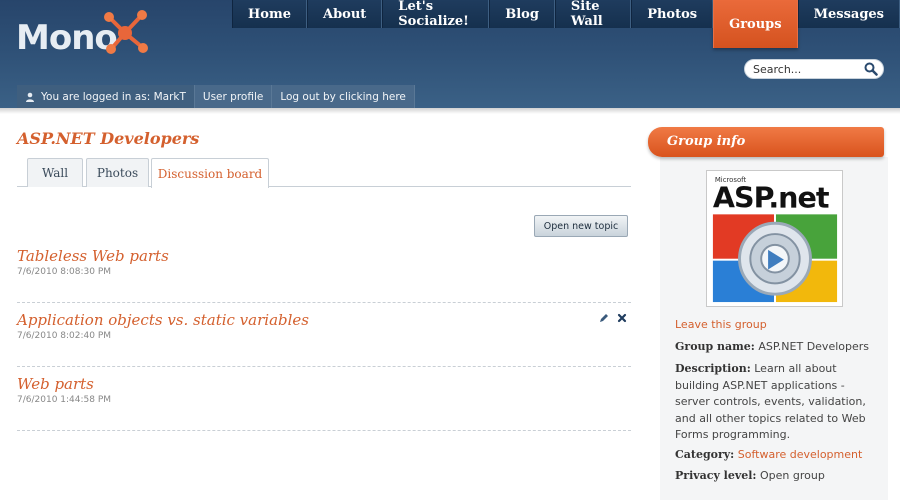  What do you see at coordinates (871, 69) in the screenshot?
I see `search-icon` at bounding box center [871, 69].